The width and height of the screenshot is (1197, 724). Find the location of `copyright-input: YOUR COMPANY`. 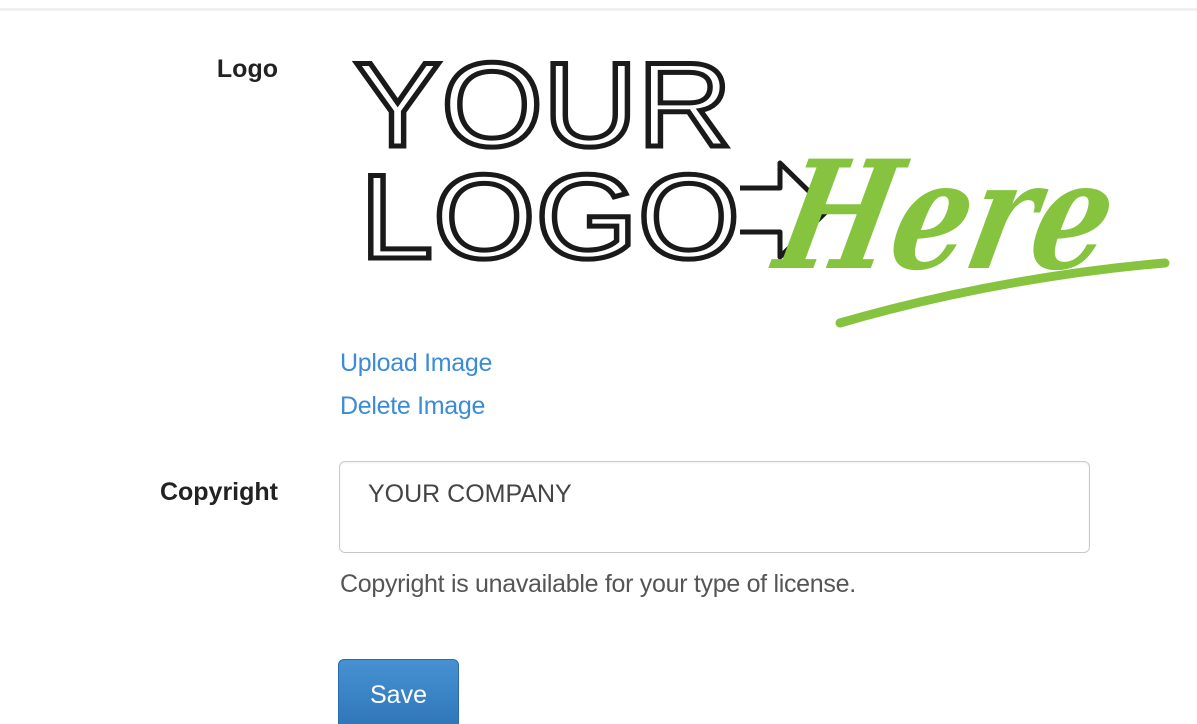

copyright-input: YOUR COMPANY is located at coordinates (714, 507).